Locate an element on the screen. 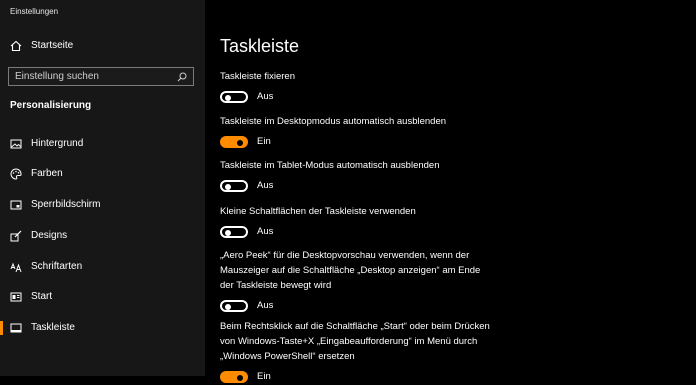 This screenshot has height=385, width=696. sidebar-item-label: Schriftarten is located at coordinates (57, 266).